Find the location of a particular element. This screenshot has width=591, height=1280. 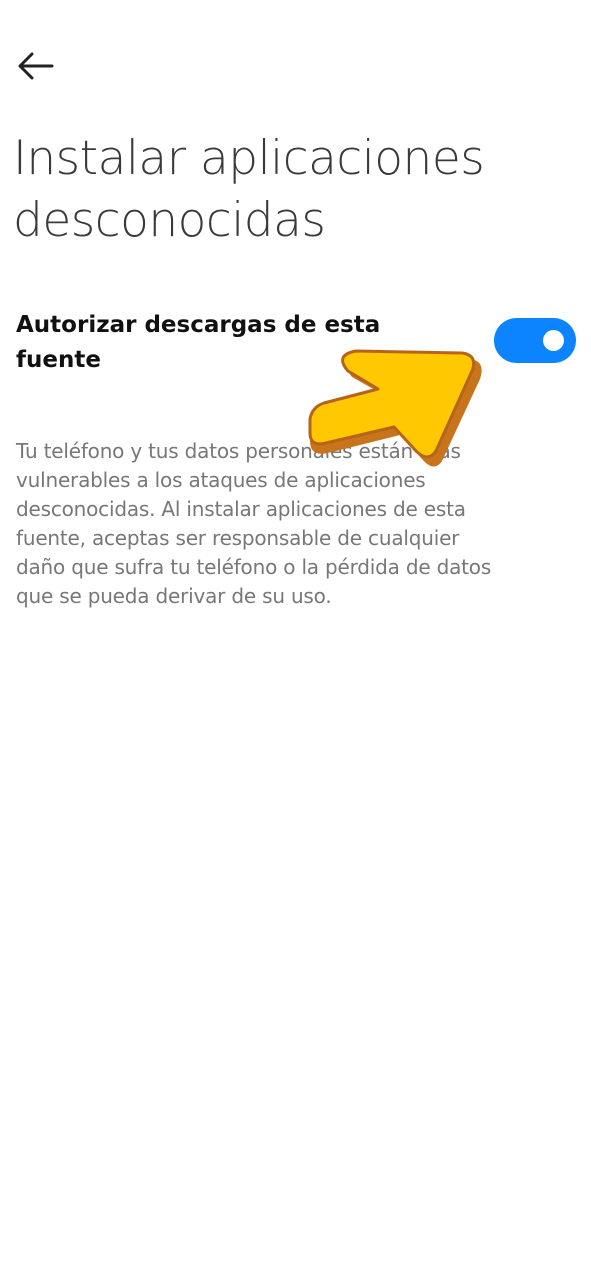

toggle-knob is located at coordinates (553, 340).